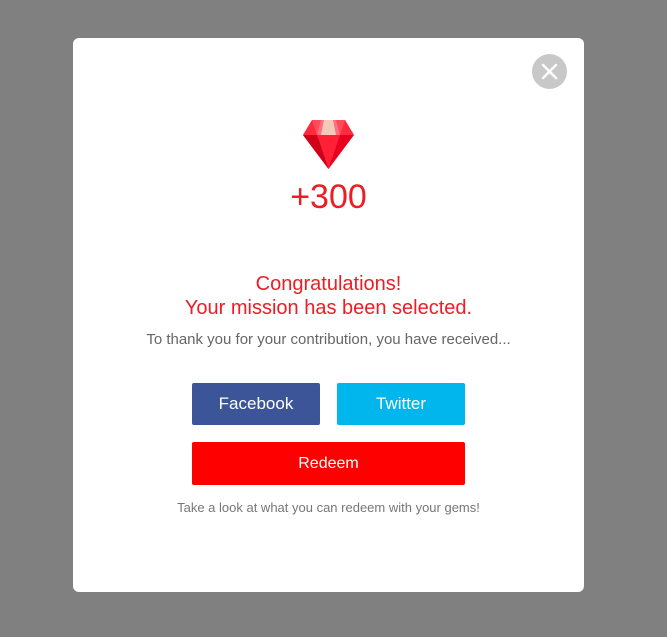  I want to click on close-icon, so click(549, 71).